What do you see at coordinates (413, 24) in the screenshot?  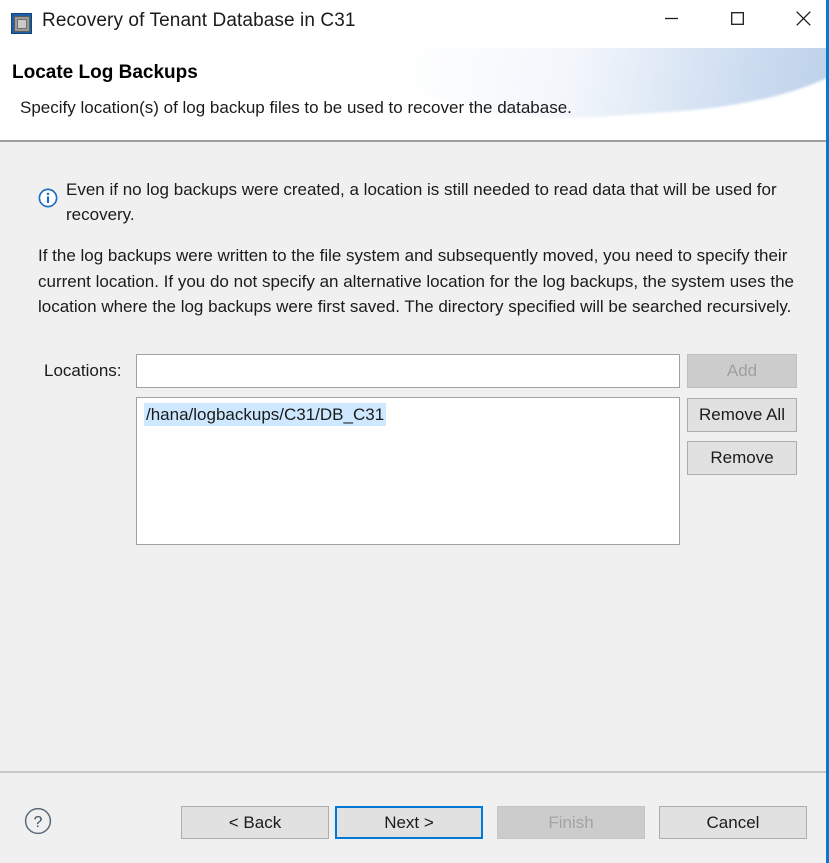 I see `title-bar: Recovery of Tenant Database in C31` at bounding box center [413, 24].